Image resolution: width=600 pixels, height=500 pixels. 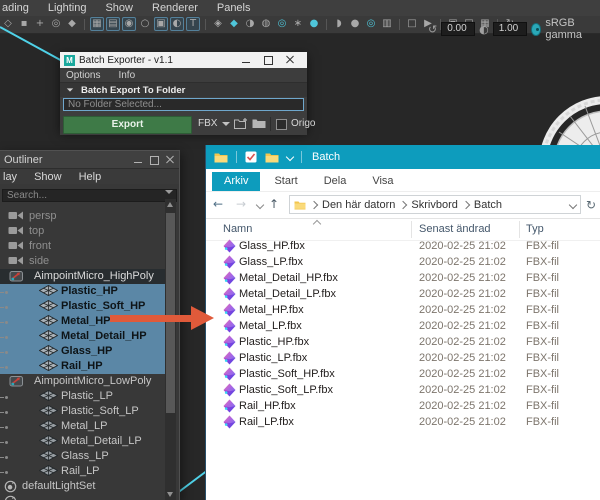 I want to click on outliner-item-Rail_LP: Rail_LP, so click(x=82, y=471).